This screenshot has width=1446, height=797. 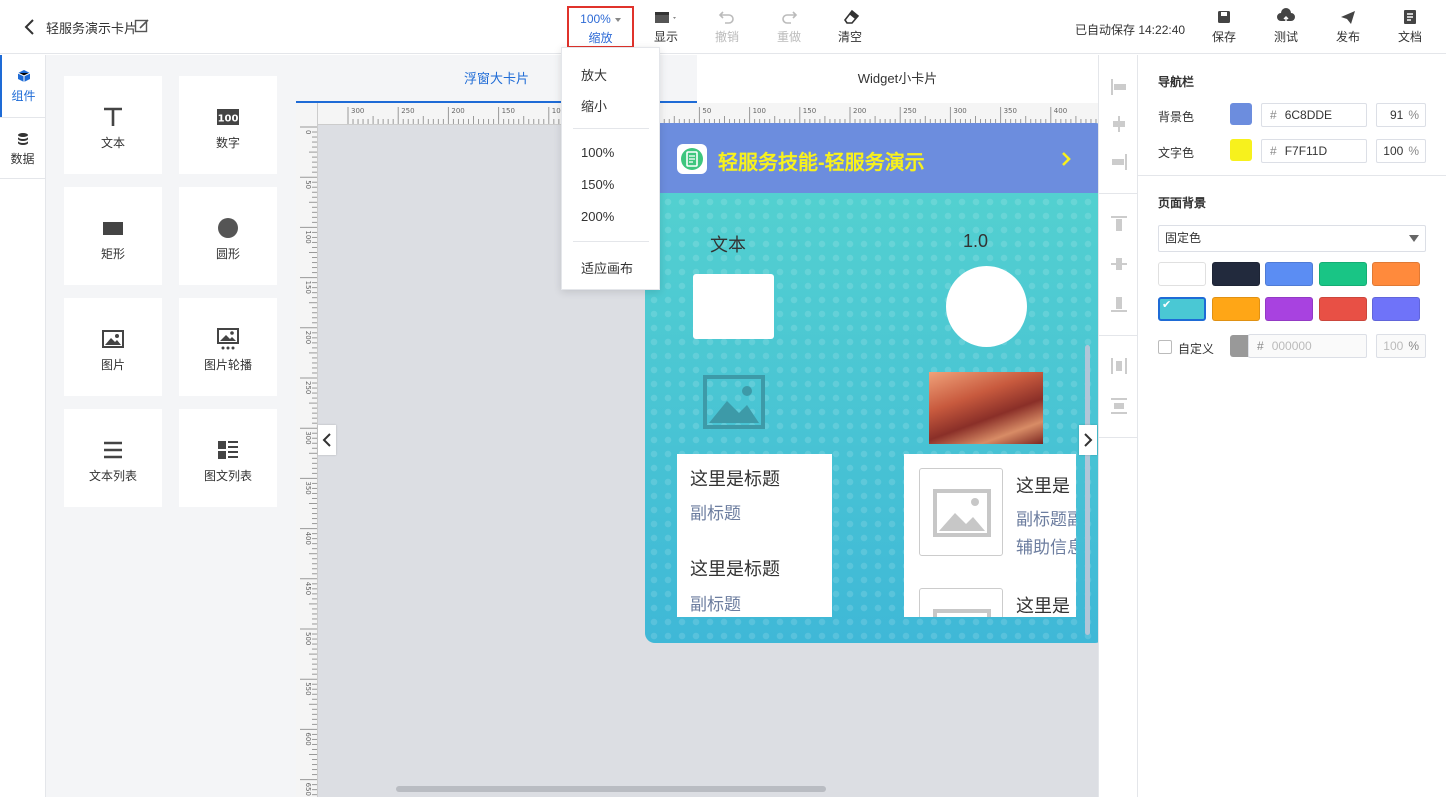 I want to click on tab-widget-card: Widget小卡片, so click(x=897, y=79).